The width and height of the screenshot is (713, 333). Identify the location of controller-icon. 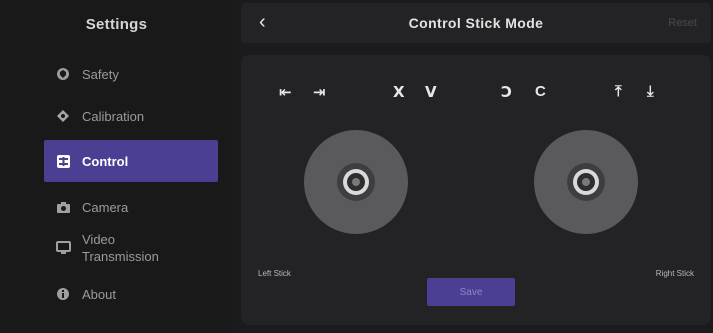
(63, 161).